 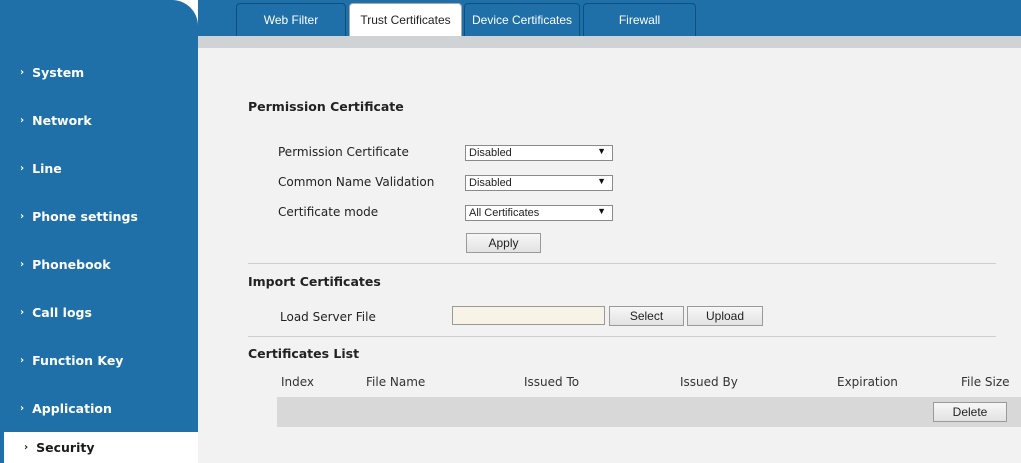 What do you see at coordinates (405, 19) in the screenshot?
I see `tab-trust-certificates: Trust Certificates` at bounding box center [405, 19].